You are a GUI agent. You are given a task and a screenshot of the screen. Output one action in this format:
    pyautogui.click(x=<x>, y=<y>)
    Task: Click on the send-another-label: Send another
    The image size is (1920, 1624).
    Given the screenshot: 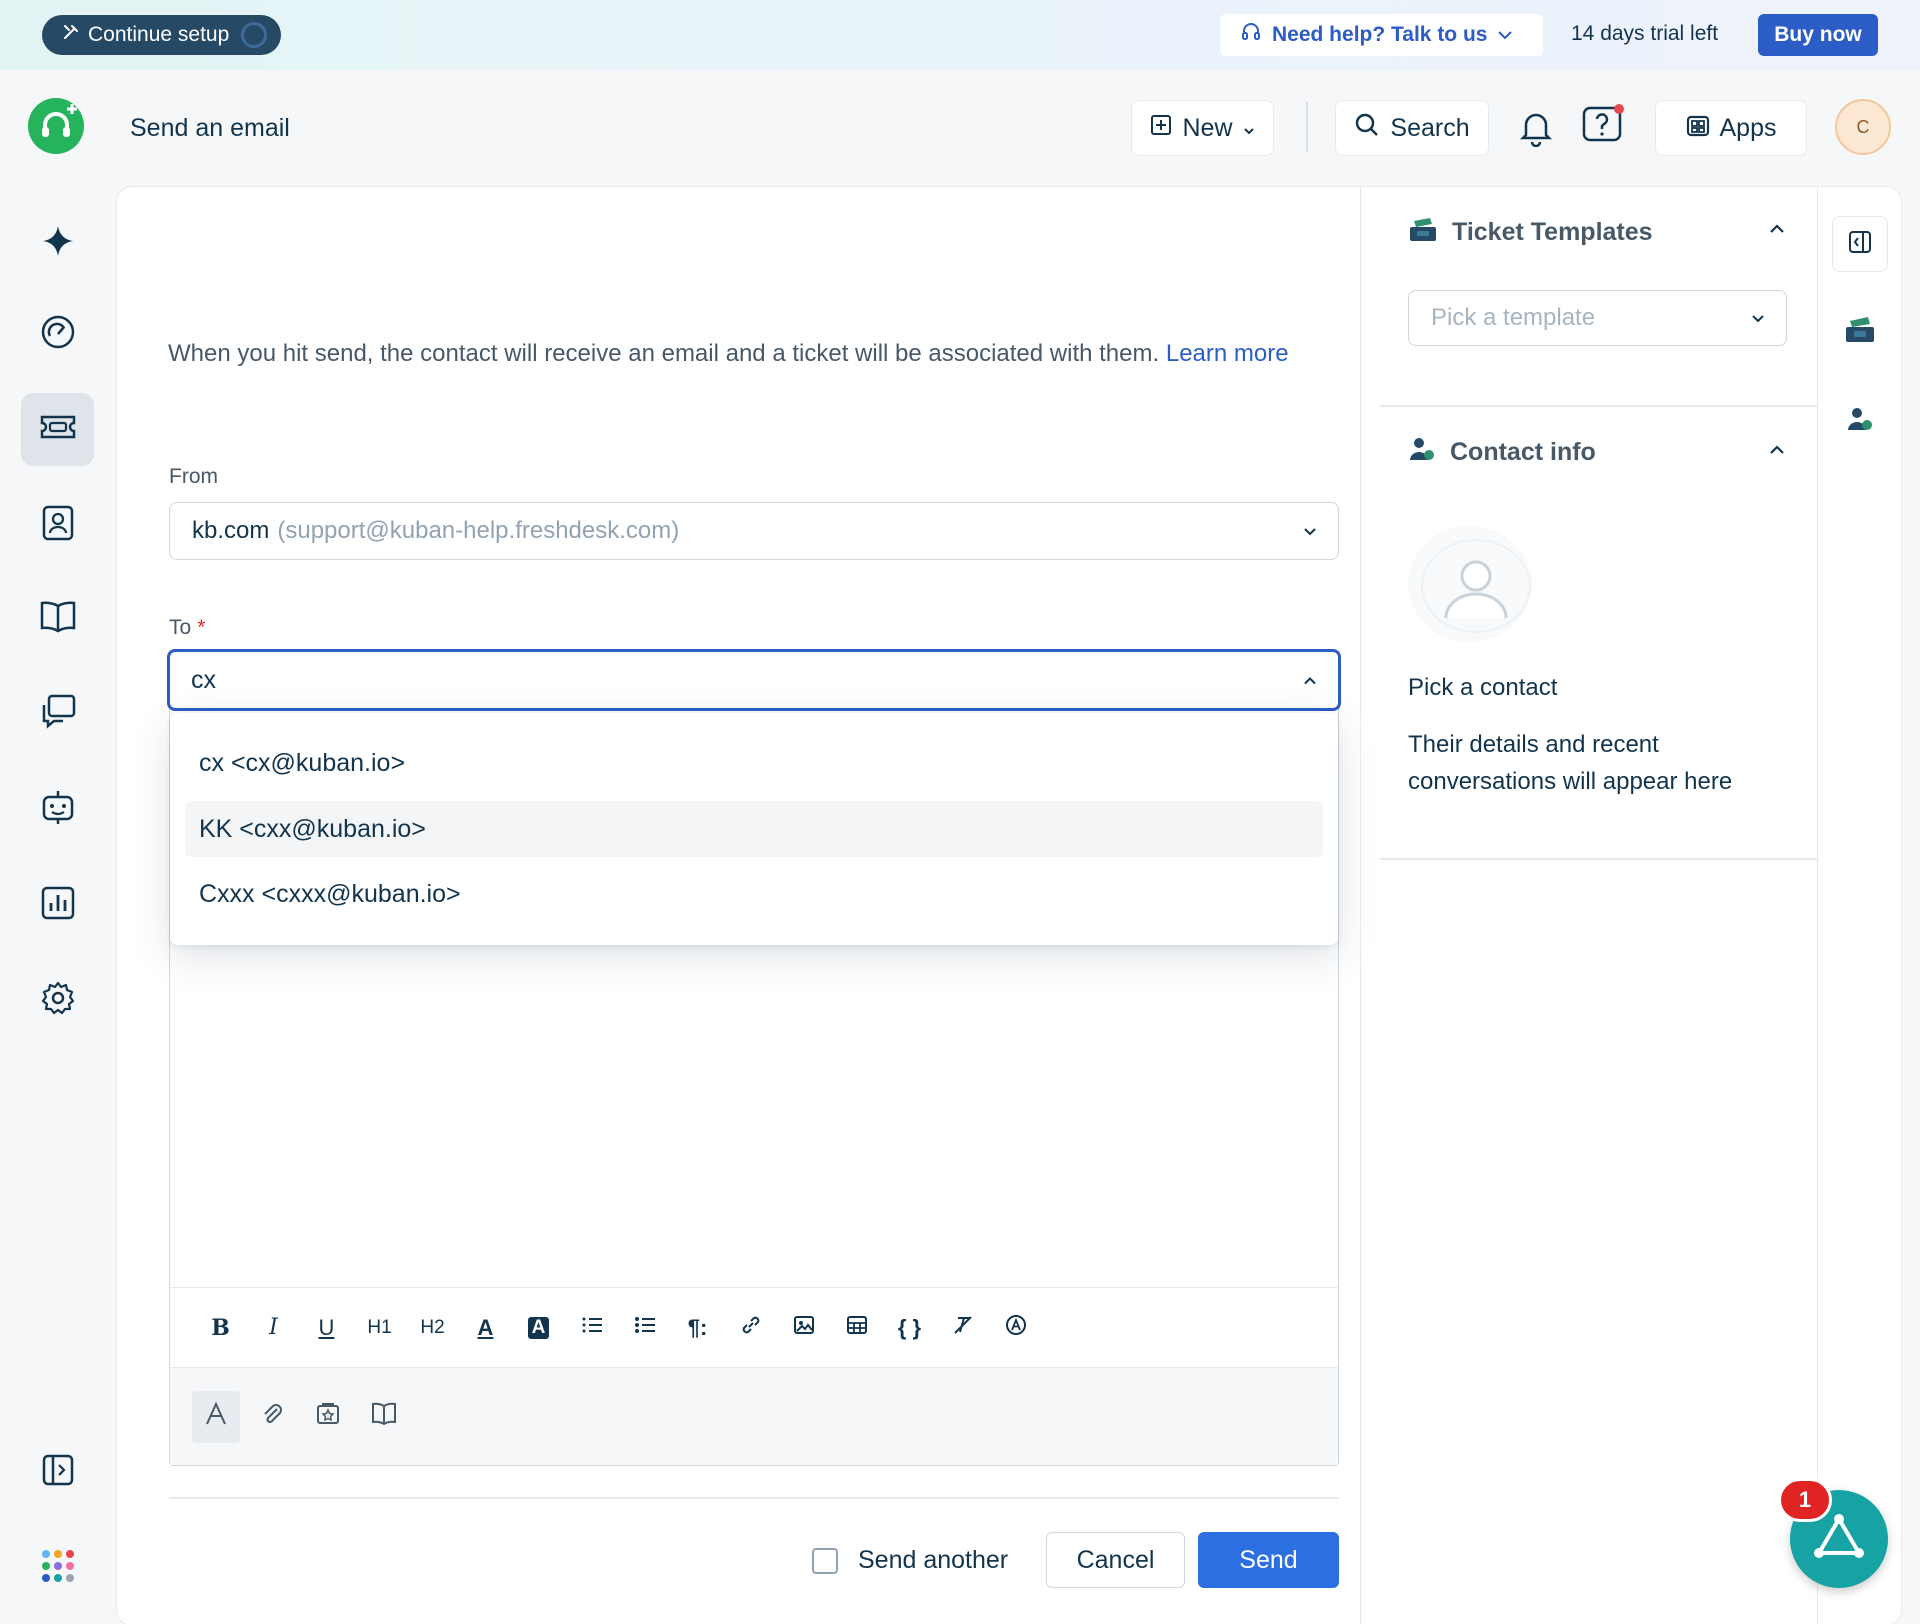 What is the action you would take?
    pyautogui.click(x=933, y=1560)
    